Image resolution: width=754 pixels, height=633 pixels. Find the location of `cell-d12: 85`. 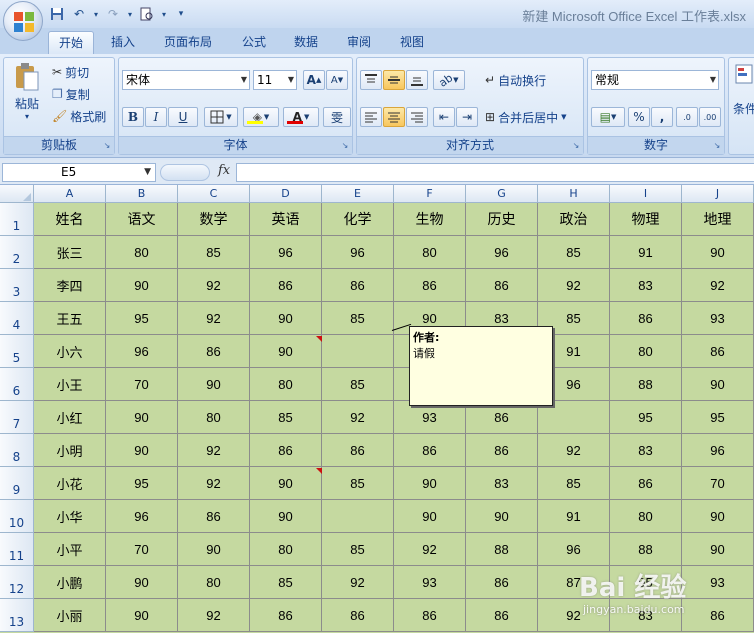

cell-d12: 85 is located at coordinates (286, 582).